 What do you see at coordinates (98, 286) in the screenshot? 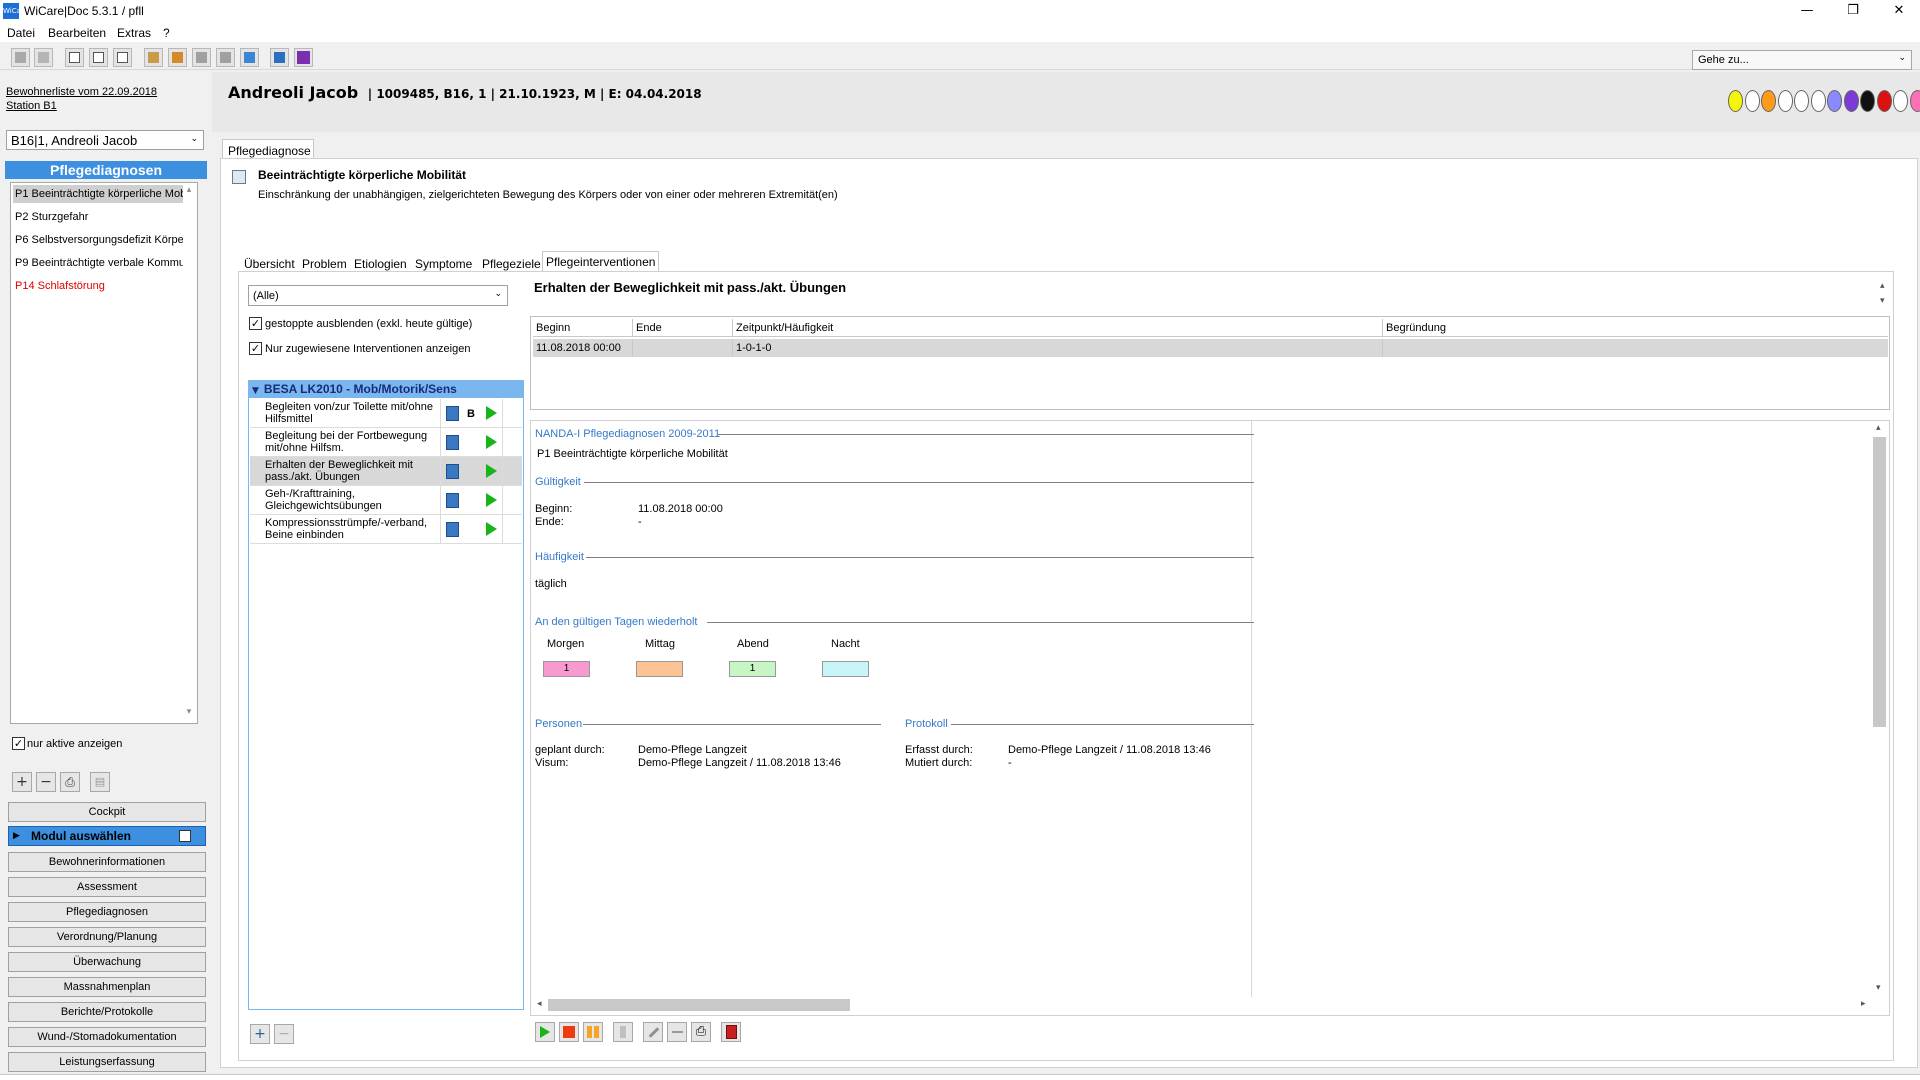
I see `diagnosis-item: P14 Schlafstörung` at bounding box center [98, 286].